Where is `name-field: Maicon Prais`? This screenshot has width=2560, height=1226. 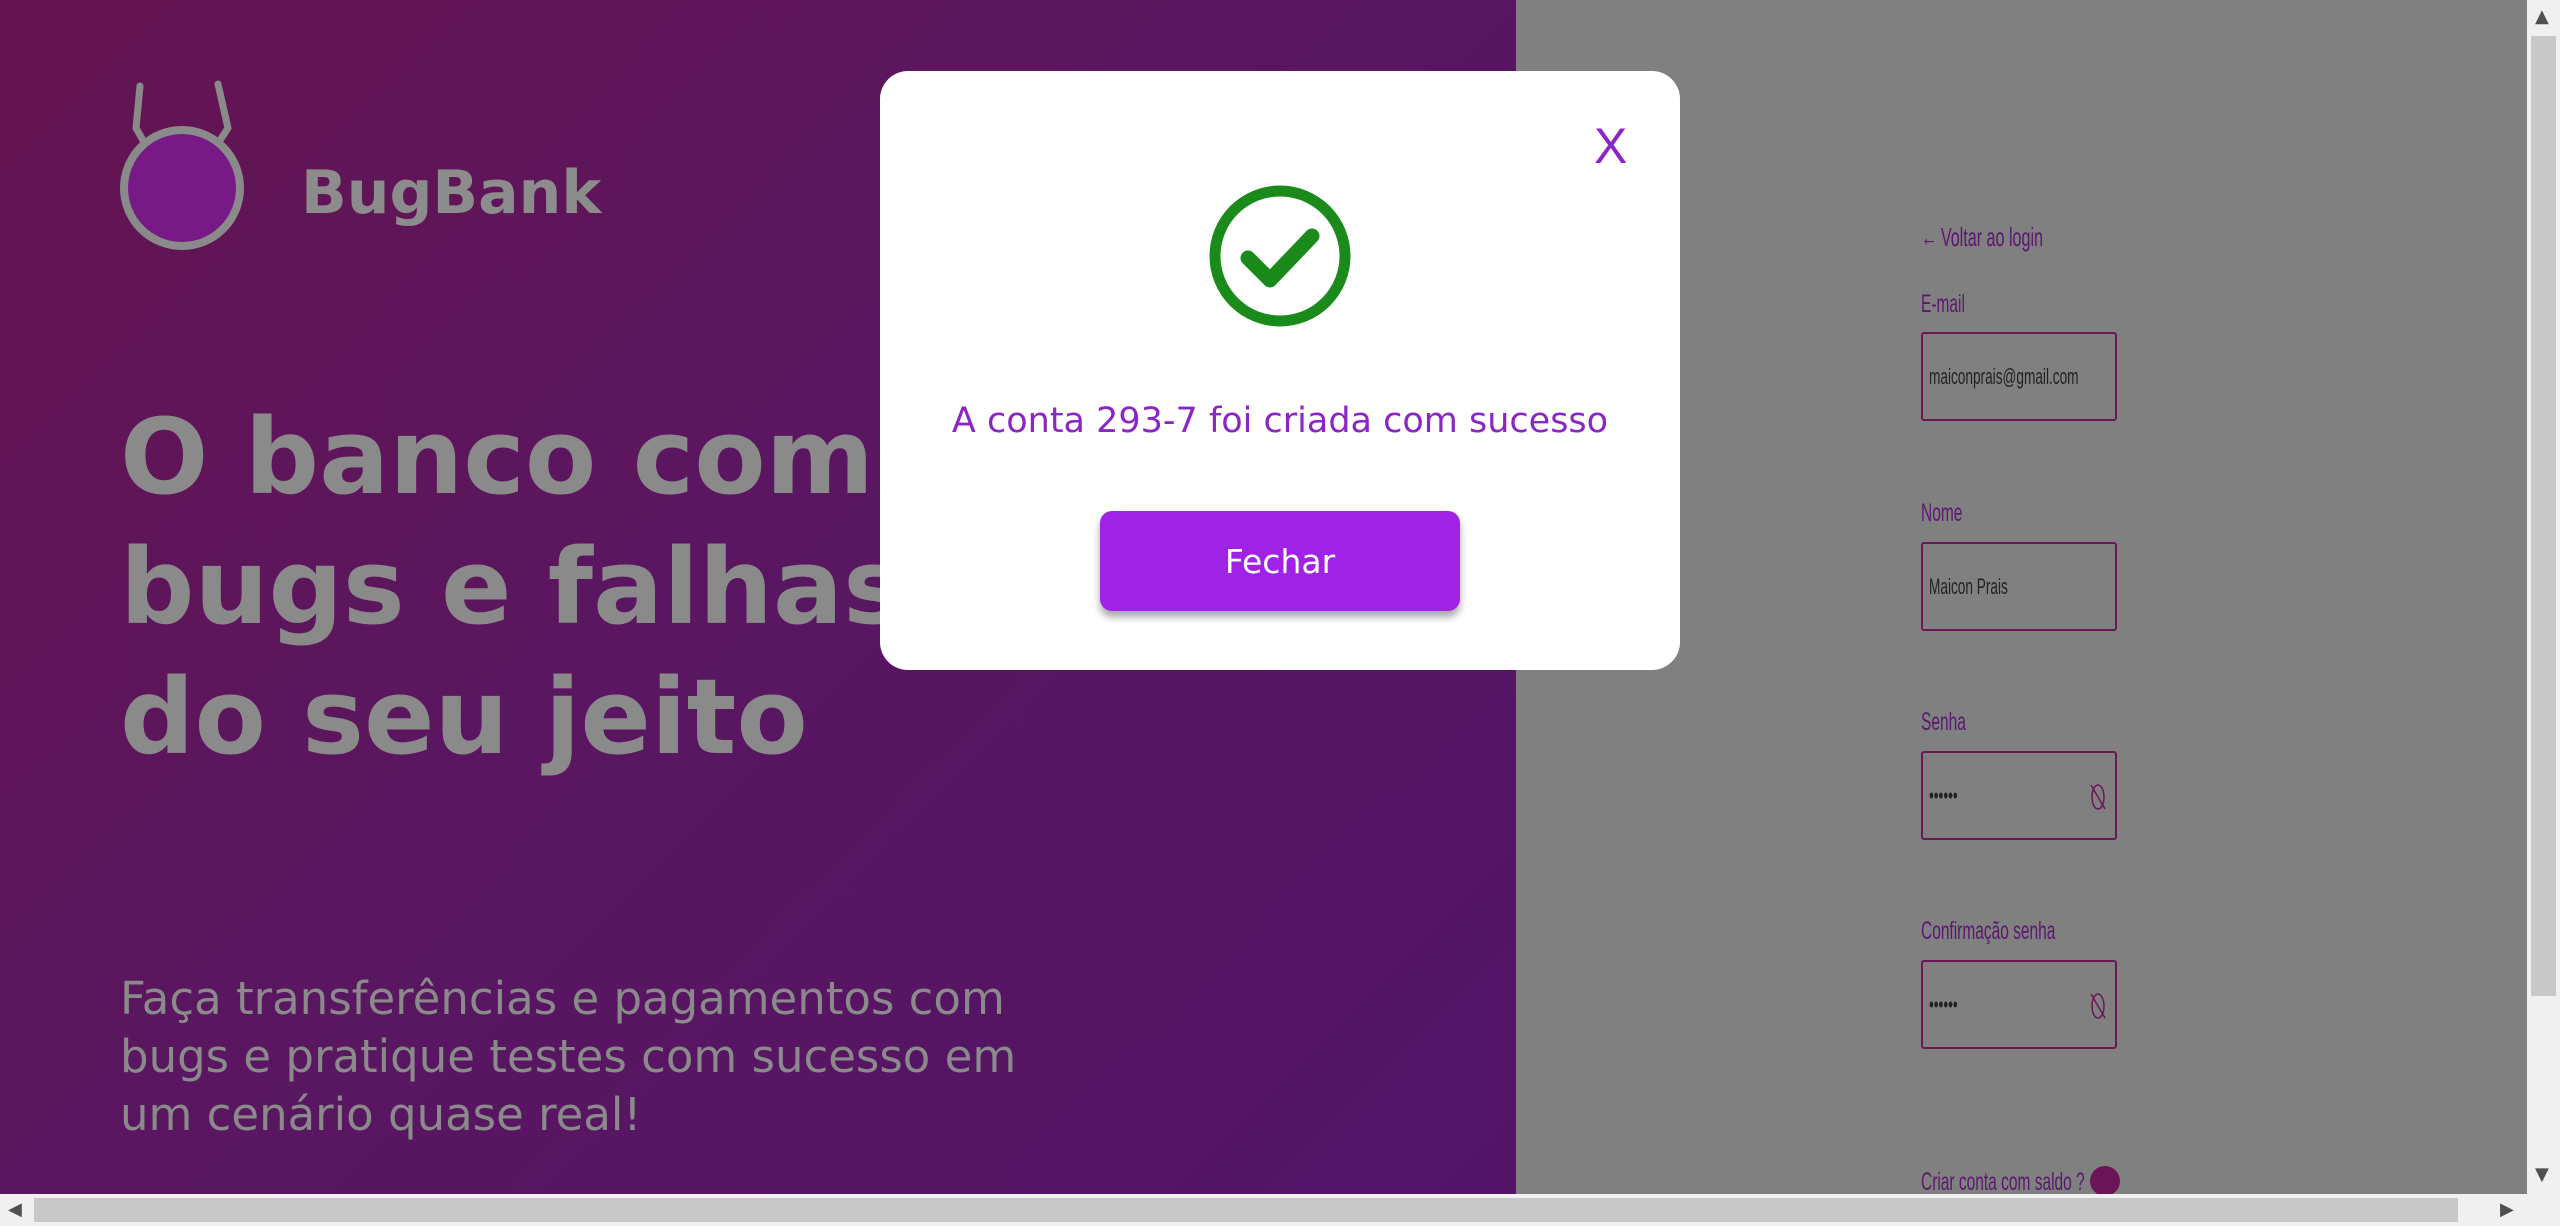
name-field: Maicon Prais is located at coordinates (2019, 586).